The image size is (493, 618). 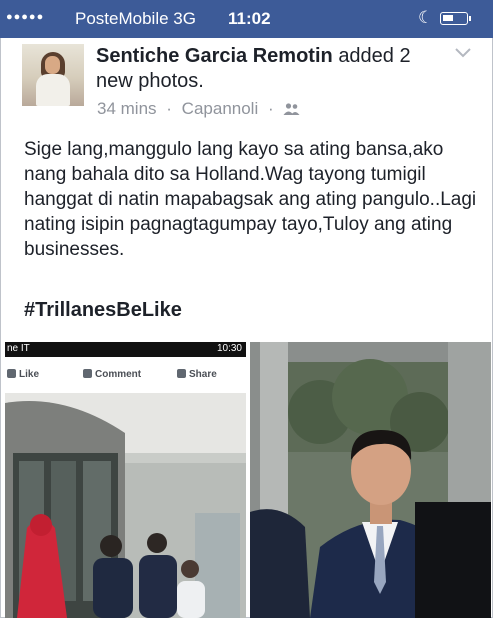 What do you see at coordinates (181, 373) in the screenshot?
I see `share-icon` at bounding box center [181, 373].